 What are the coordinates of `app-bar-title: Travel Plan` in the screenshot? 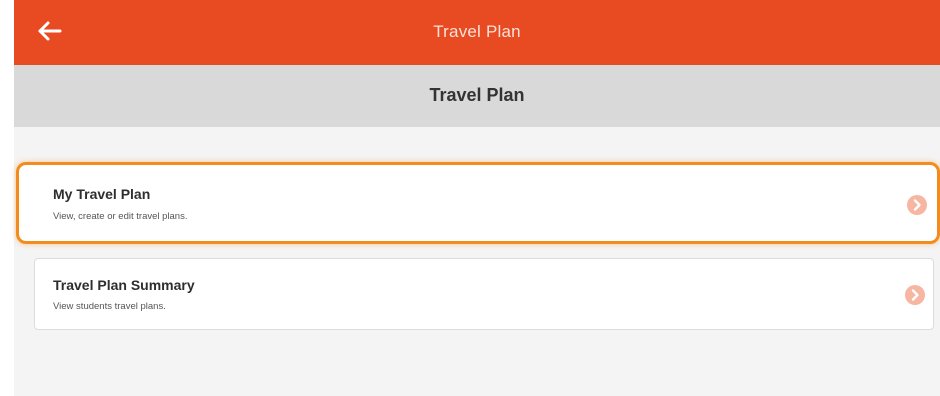 It's located at (477, 31).